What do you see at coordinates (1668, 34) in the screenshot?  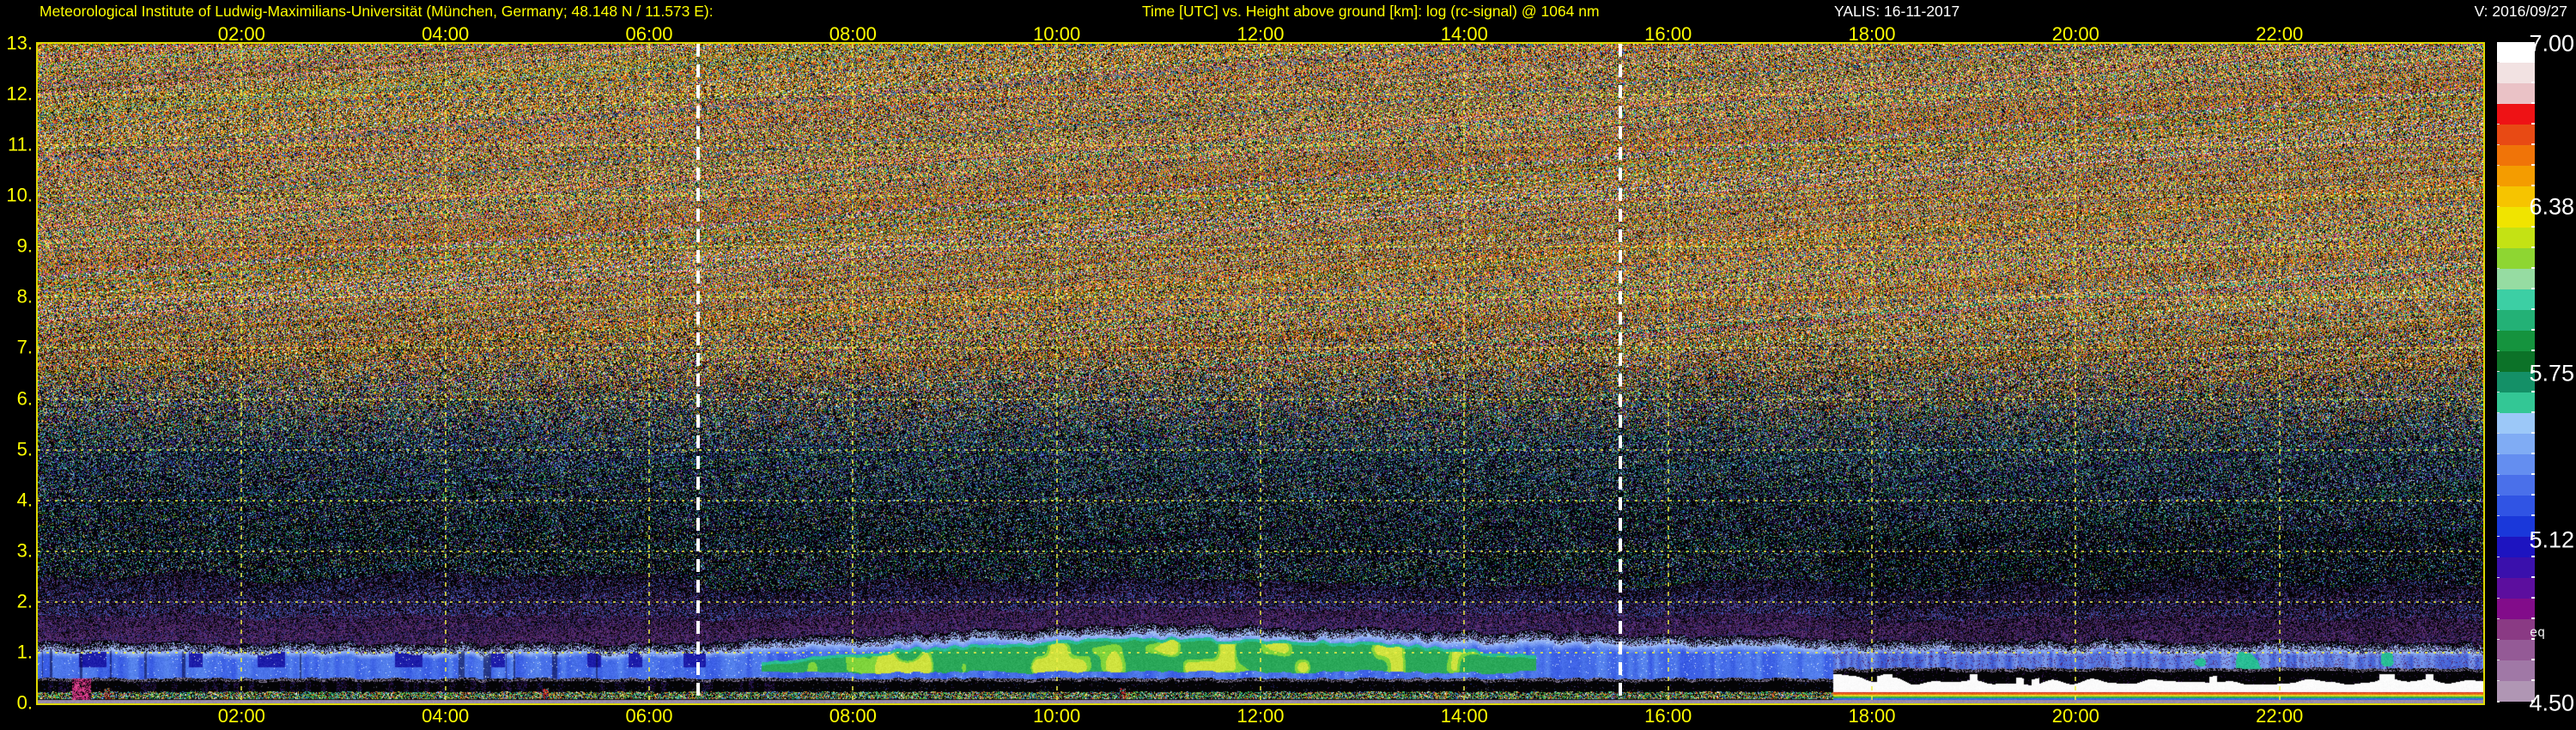 I see `x-tick-label-top: 16:00` at bounding box center [1668, 34].